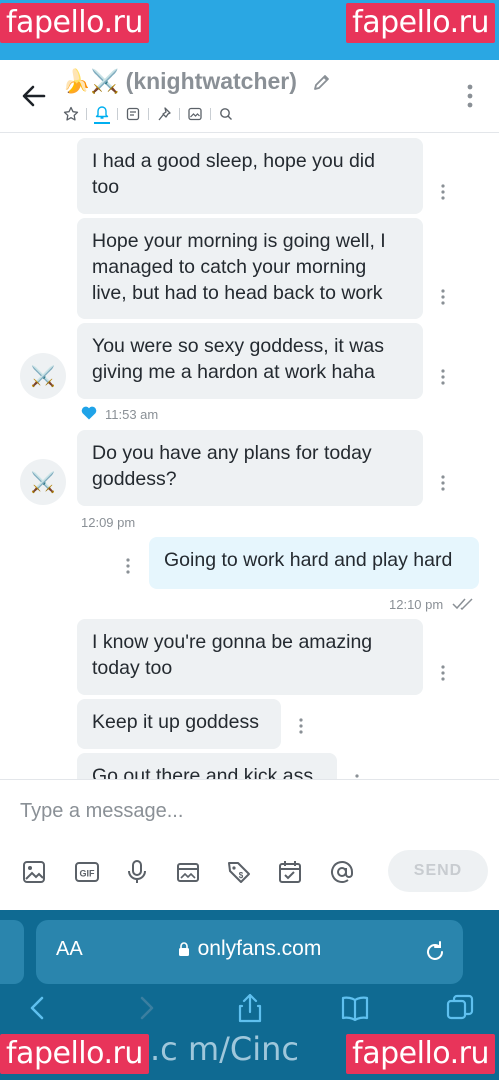  Describe the element at coordinates (355, 1008) in the screenshot. I see `bookmarks-icon` at that location.